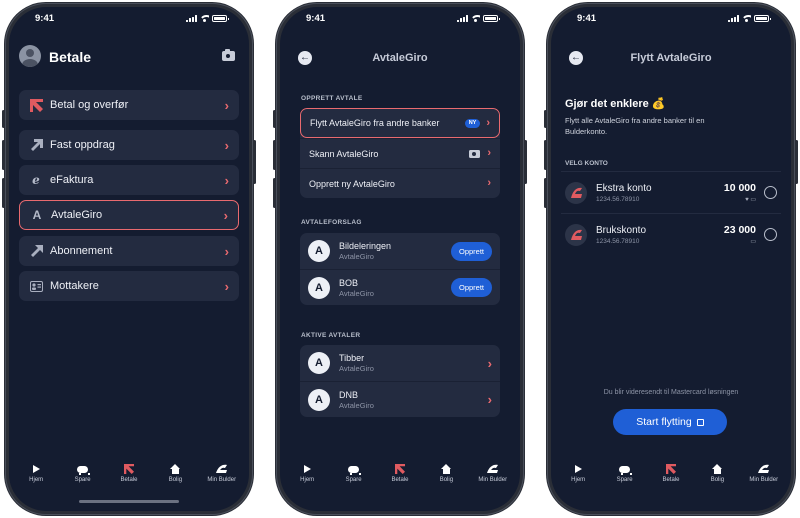  Describe the element at coordinates (400, 183) in the screenshot. I see `row-opprett-ny: Opprett ny AvtaleGiro ›` at that location.